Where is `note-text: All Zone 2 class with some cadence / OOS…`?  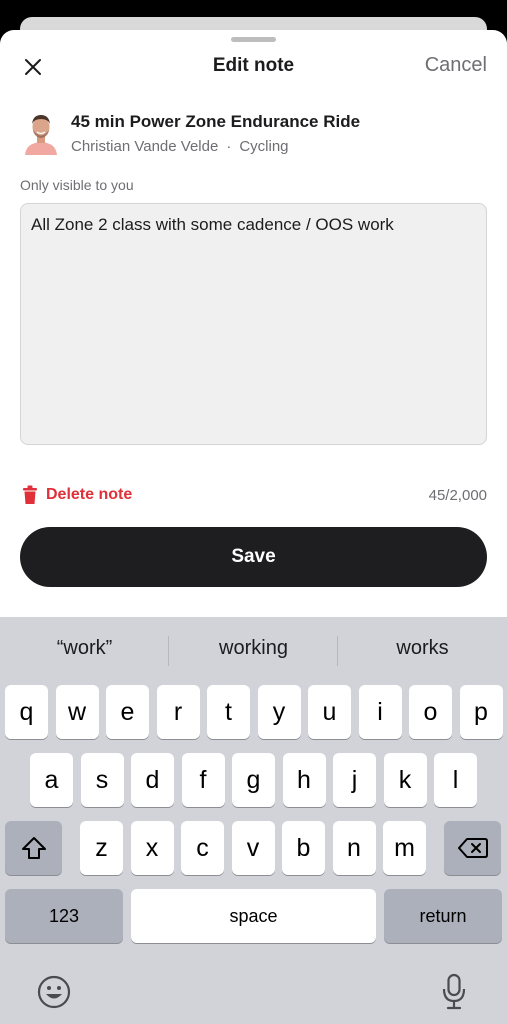
note-text: All Zone 2 class with some cadence / OOS… is located at coordinates (212, 224).